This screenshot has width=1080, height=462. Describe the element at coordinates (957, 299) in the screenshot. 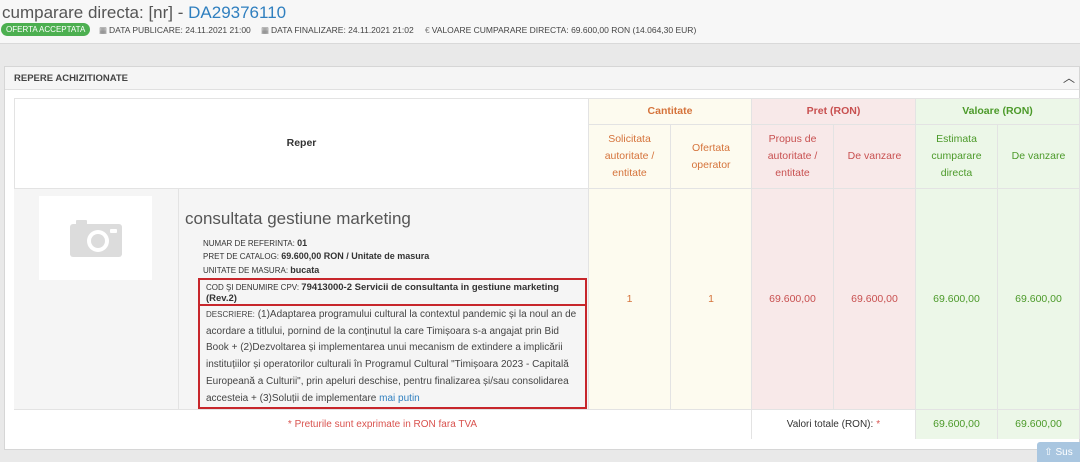

I see `value-estimated: 69.600,00` at that location.